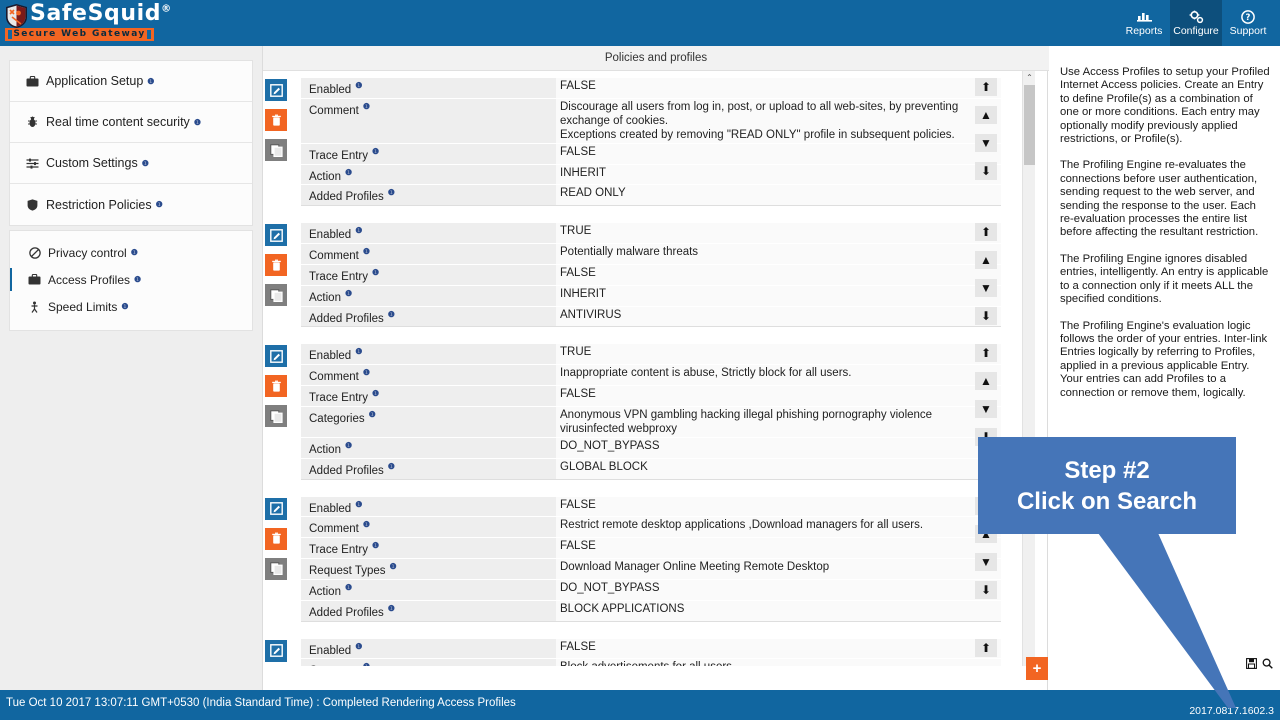  Describe the element at coordinates (1251, 663) in the screenshot. I see `save-icon` at that location.